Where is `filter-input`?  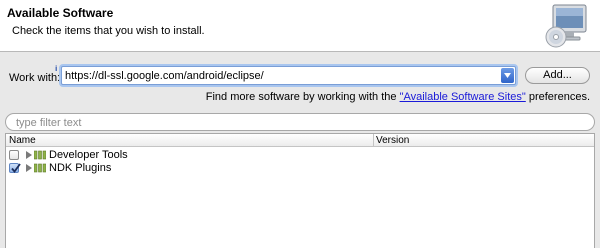 filter-input is located at coordinates (296, 122).